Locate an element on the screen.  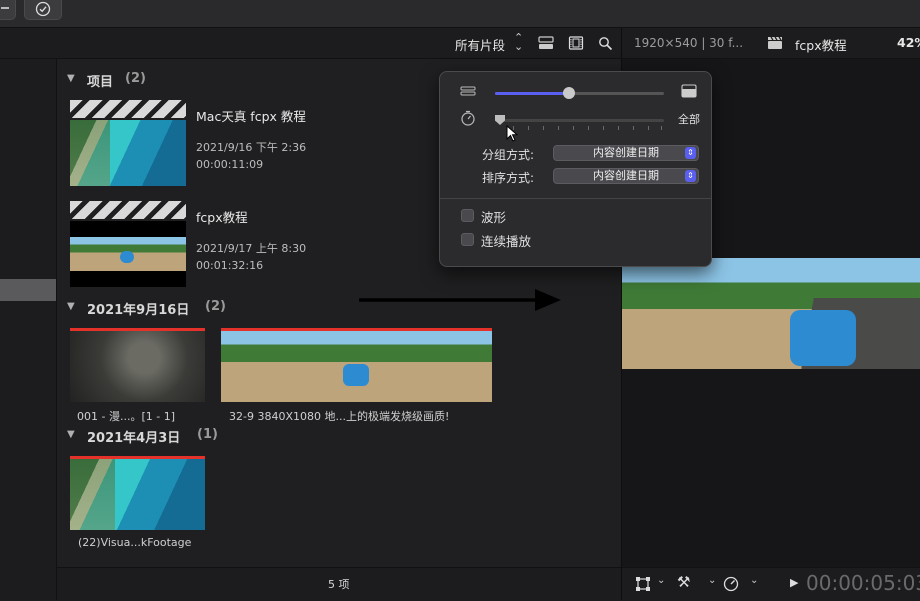
clip-height-slider-fill is located at coordinates (532, 93).